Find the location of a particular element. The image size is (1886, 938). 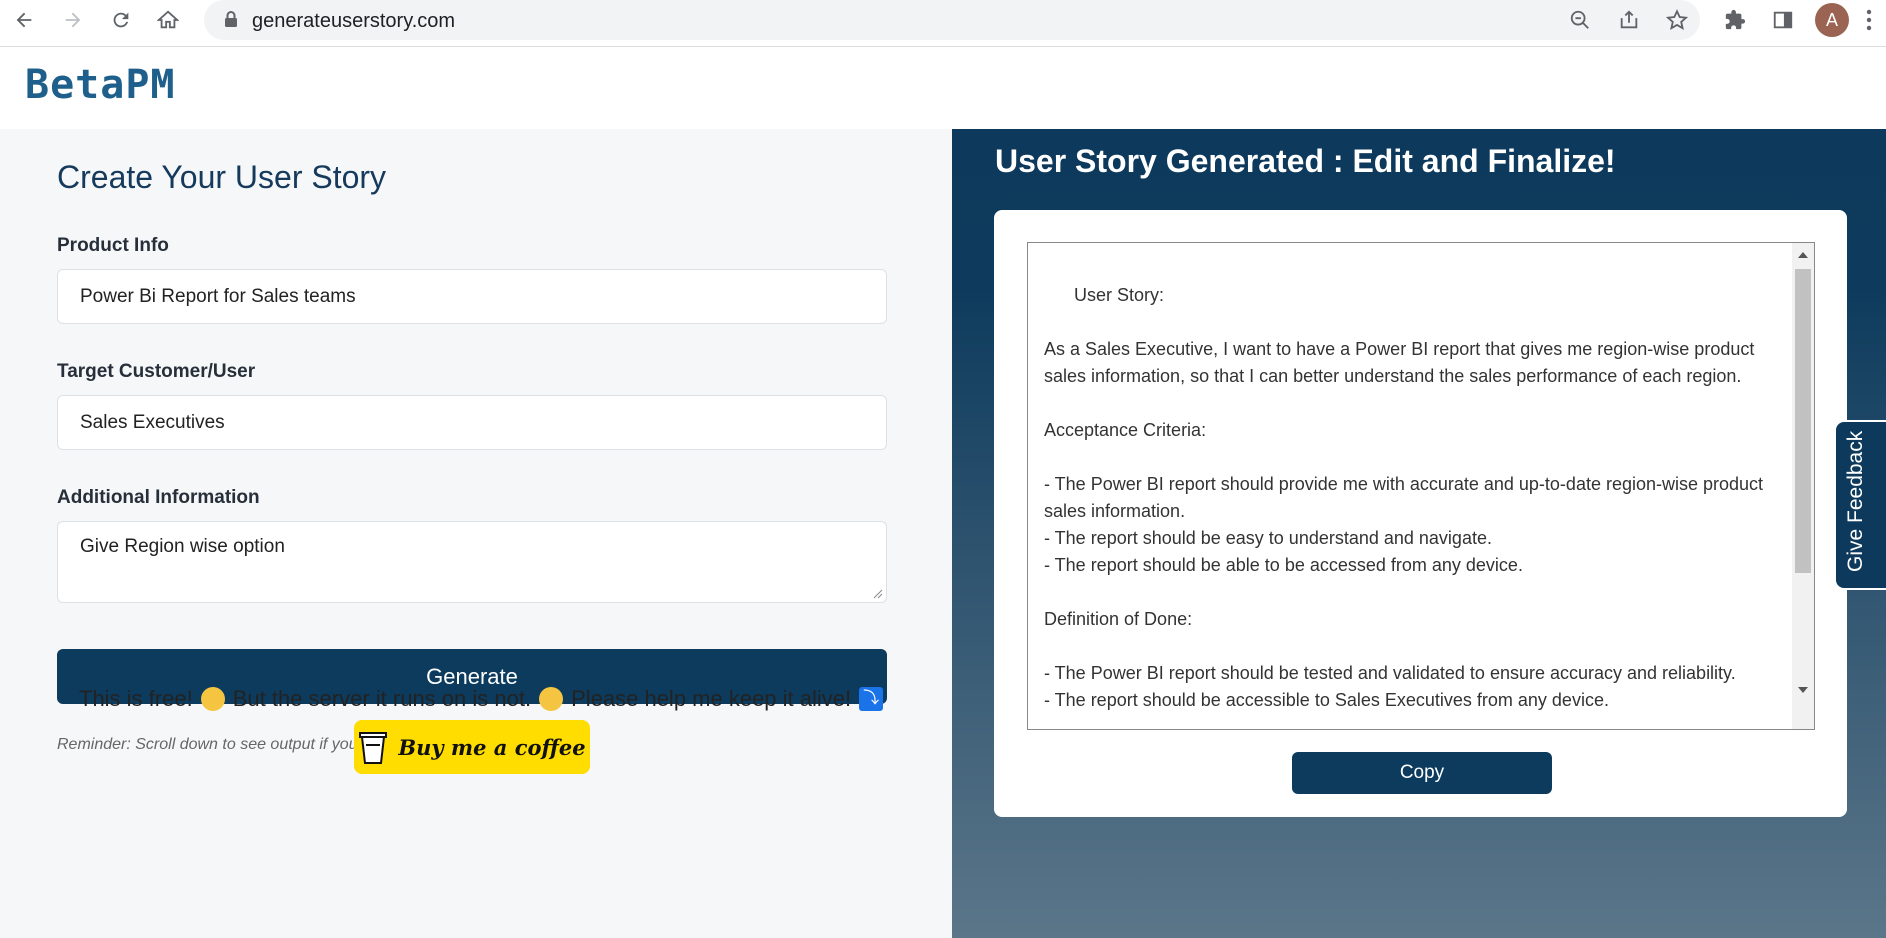

partying-face-icon is located at coordinates (212, 699).